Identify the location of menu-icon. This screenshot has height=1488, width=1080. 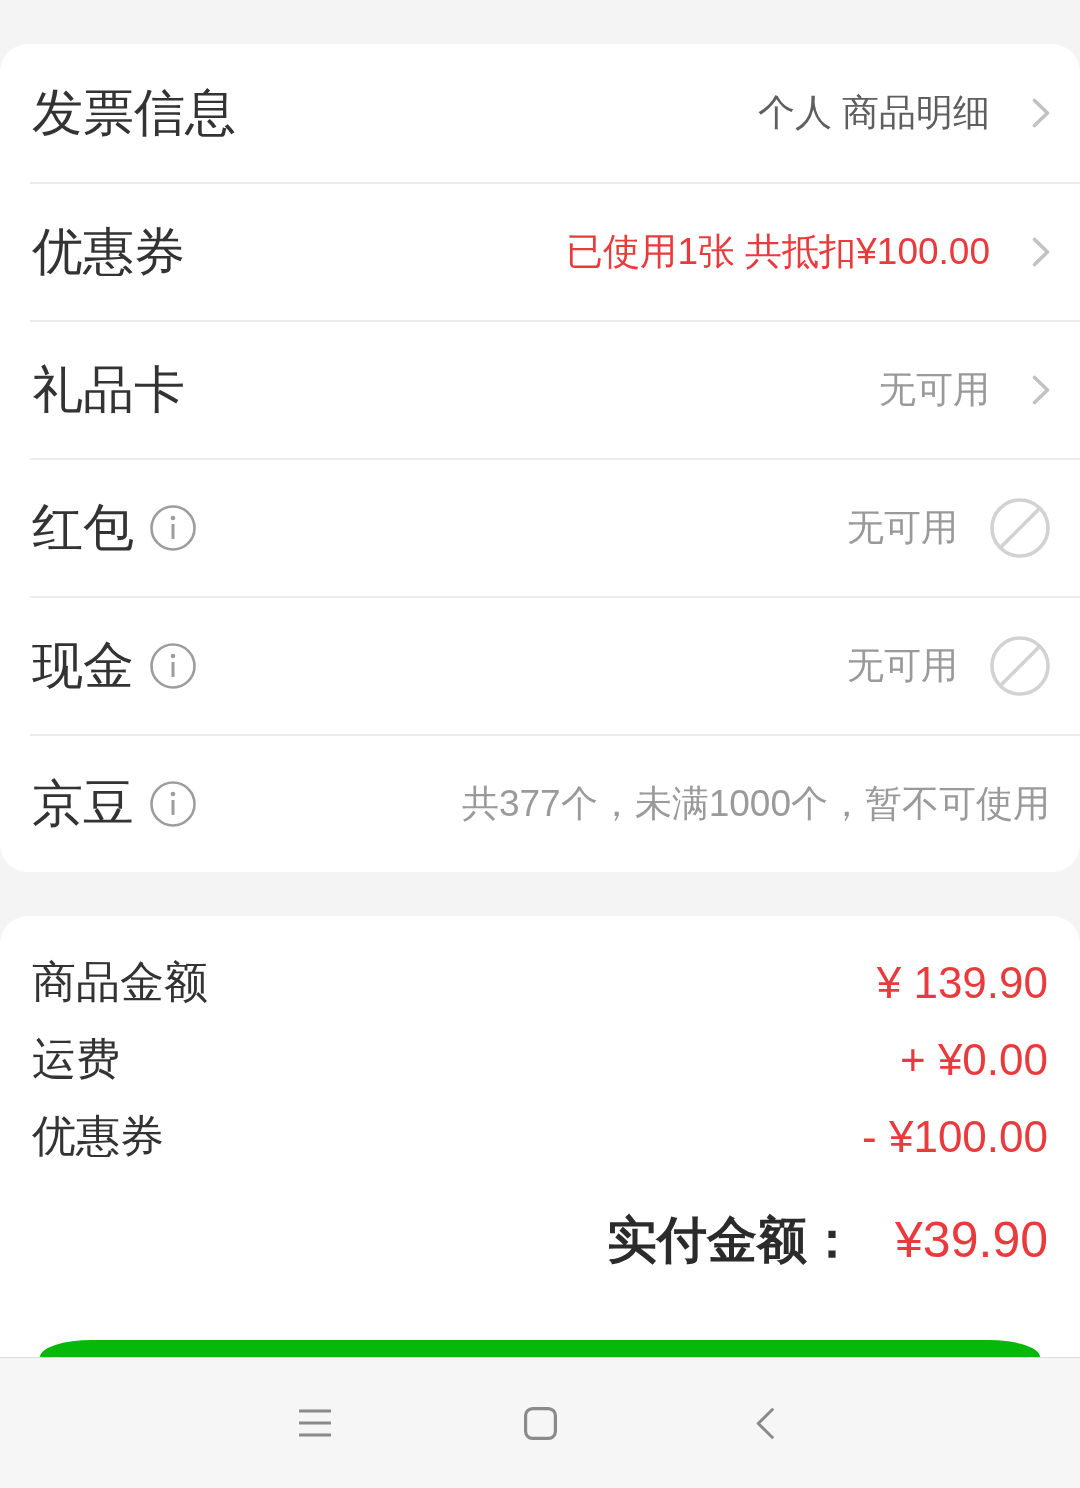
(315, 1423).